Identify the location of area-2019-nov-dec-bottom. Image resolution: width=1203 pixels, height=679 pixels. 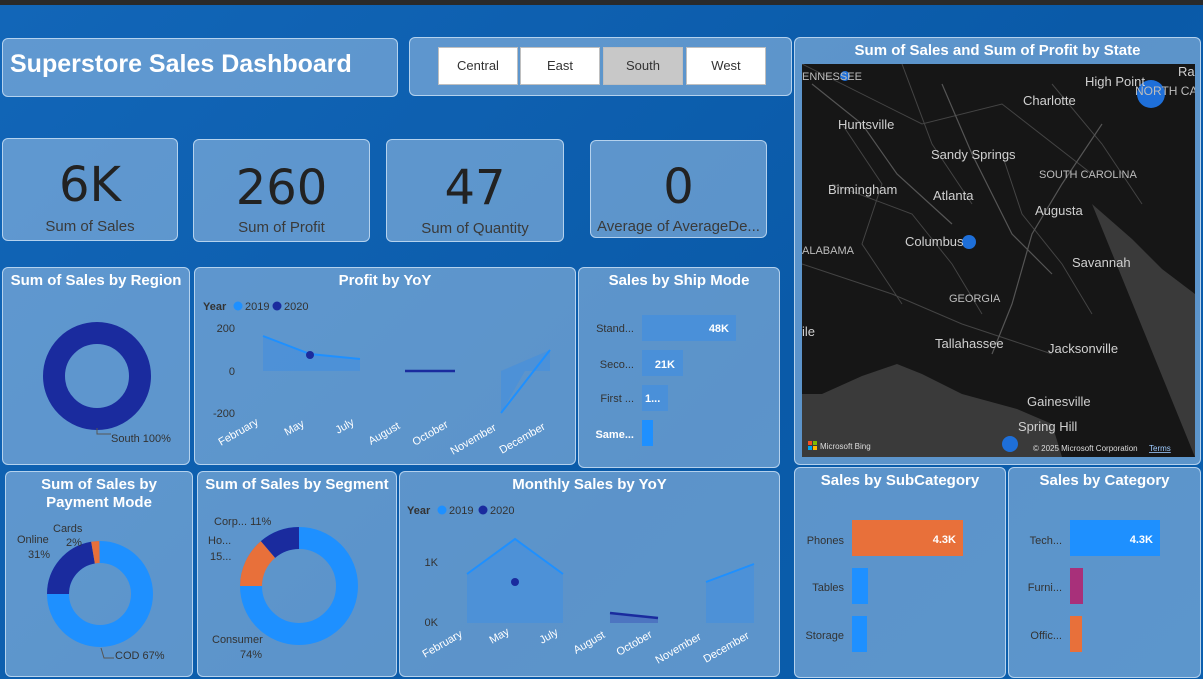
(513, 392).